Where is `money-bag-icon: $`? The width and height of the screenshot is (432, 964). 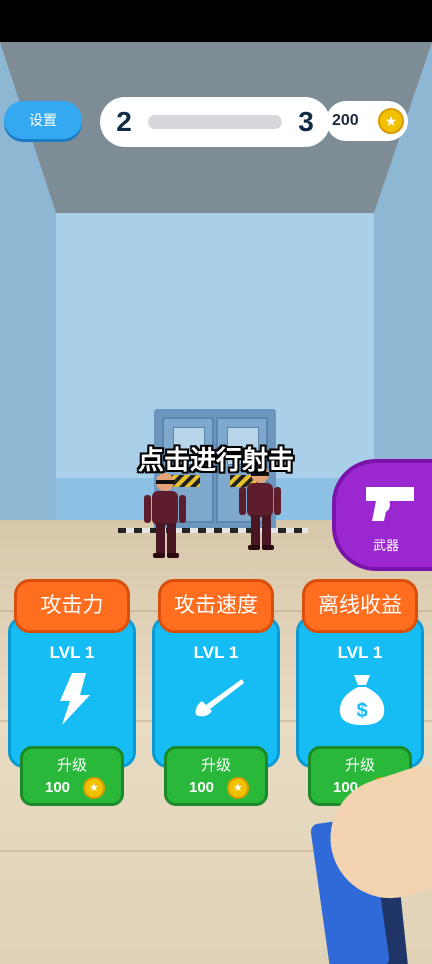
money-bag-icon: $ is located at coordinates (362, 700).